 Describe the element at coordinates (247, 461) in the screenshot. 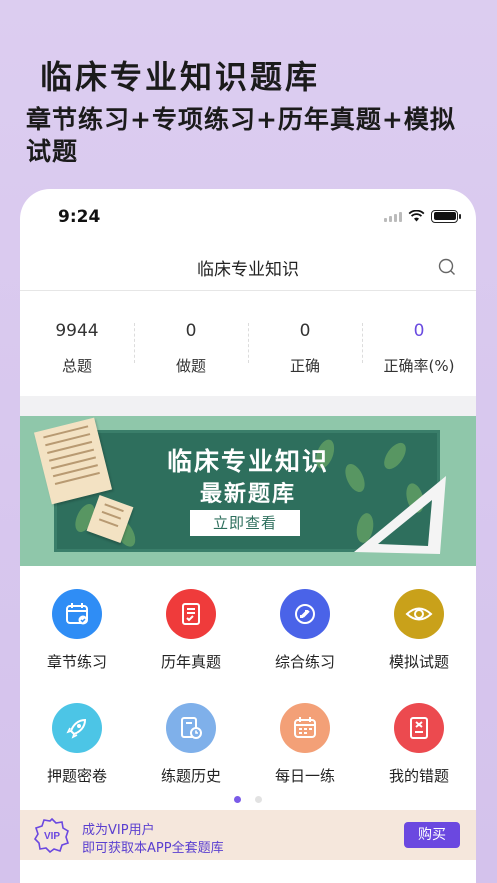

I see `banner-title: 临床专业知识` at that location.